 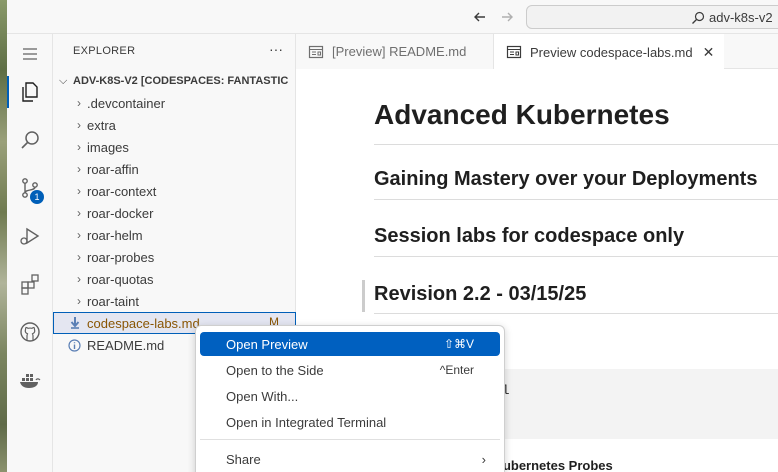 I want to click on menu-item-label: Open in Integrated Terminal, so click(x=306, y=422).